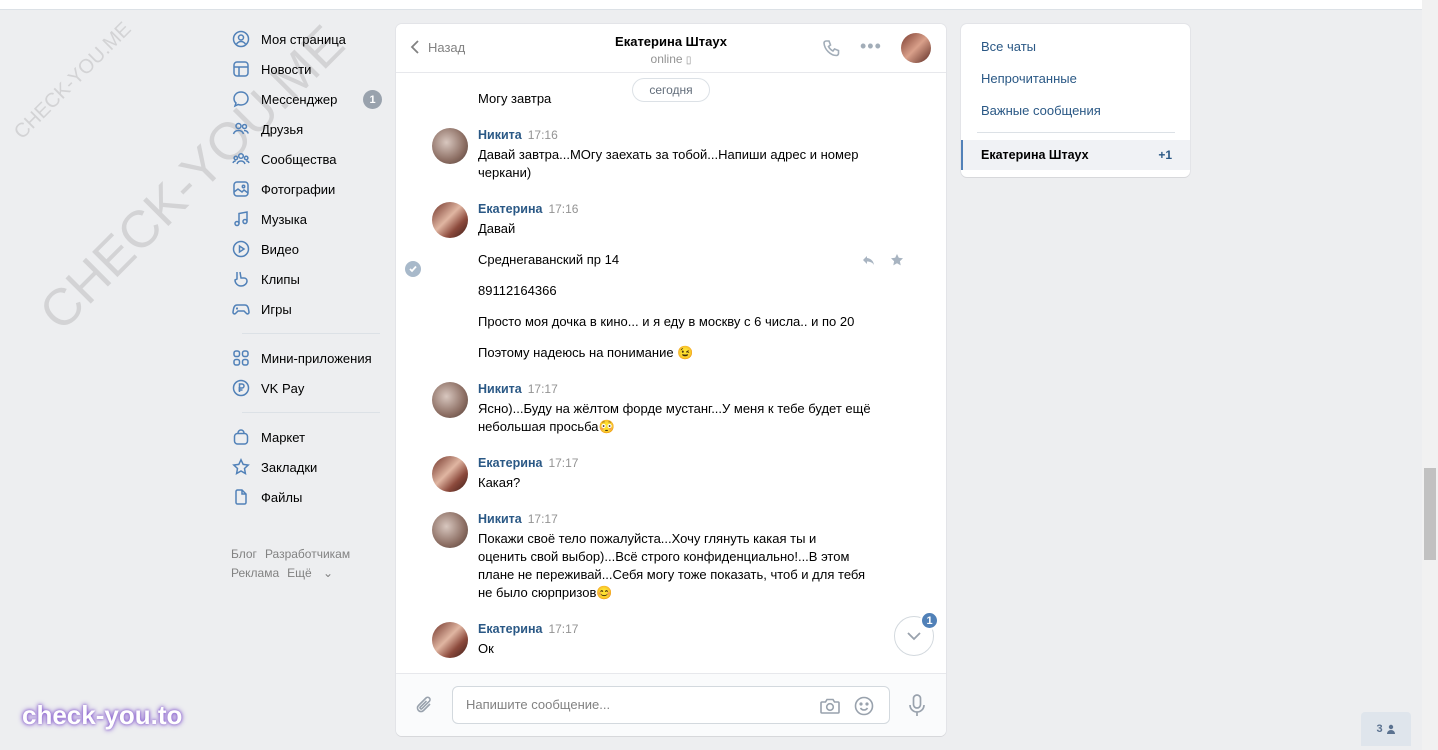 The image size is (1438, 750). Describe the element at coordinates (871, 46) in the screenshot. I see `more-options-icon: •••` at that location.